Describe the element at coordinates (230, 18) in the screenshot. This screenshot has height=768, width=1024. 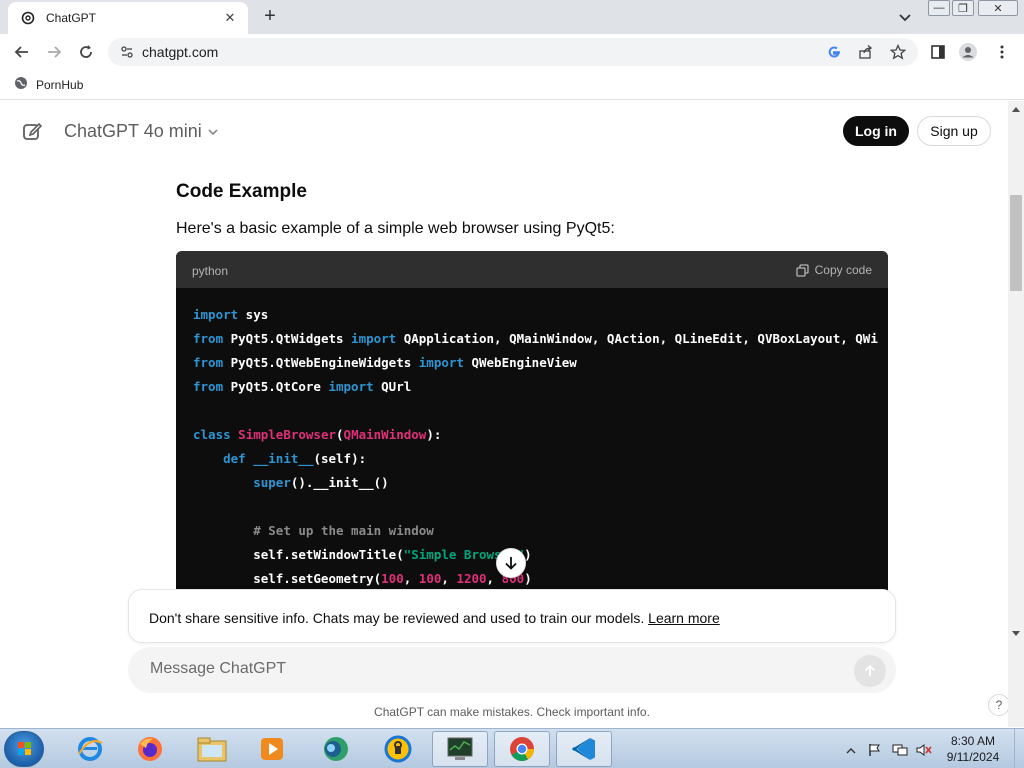
I see `close-tab-icon: ✕` at that location.